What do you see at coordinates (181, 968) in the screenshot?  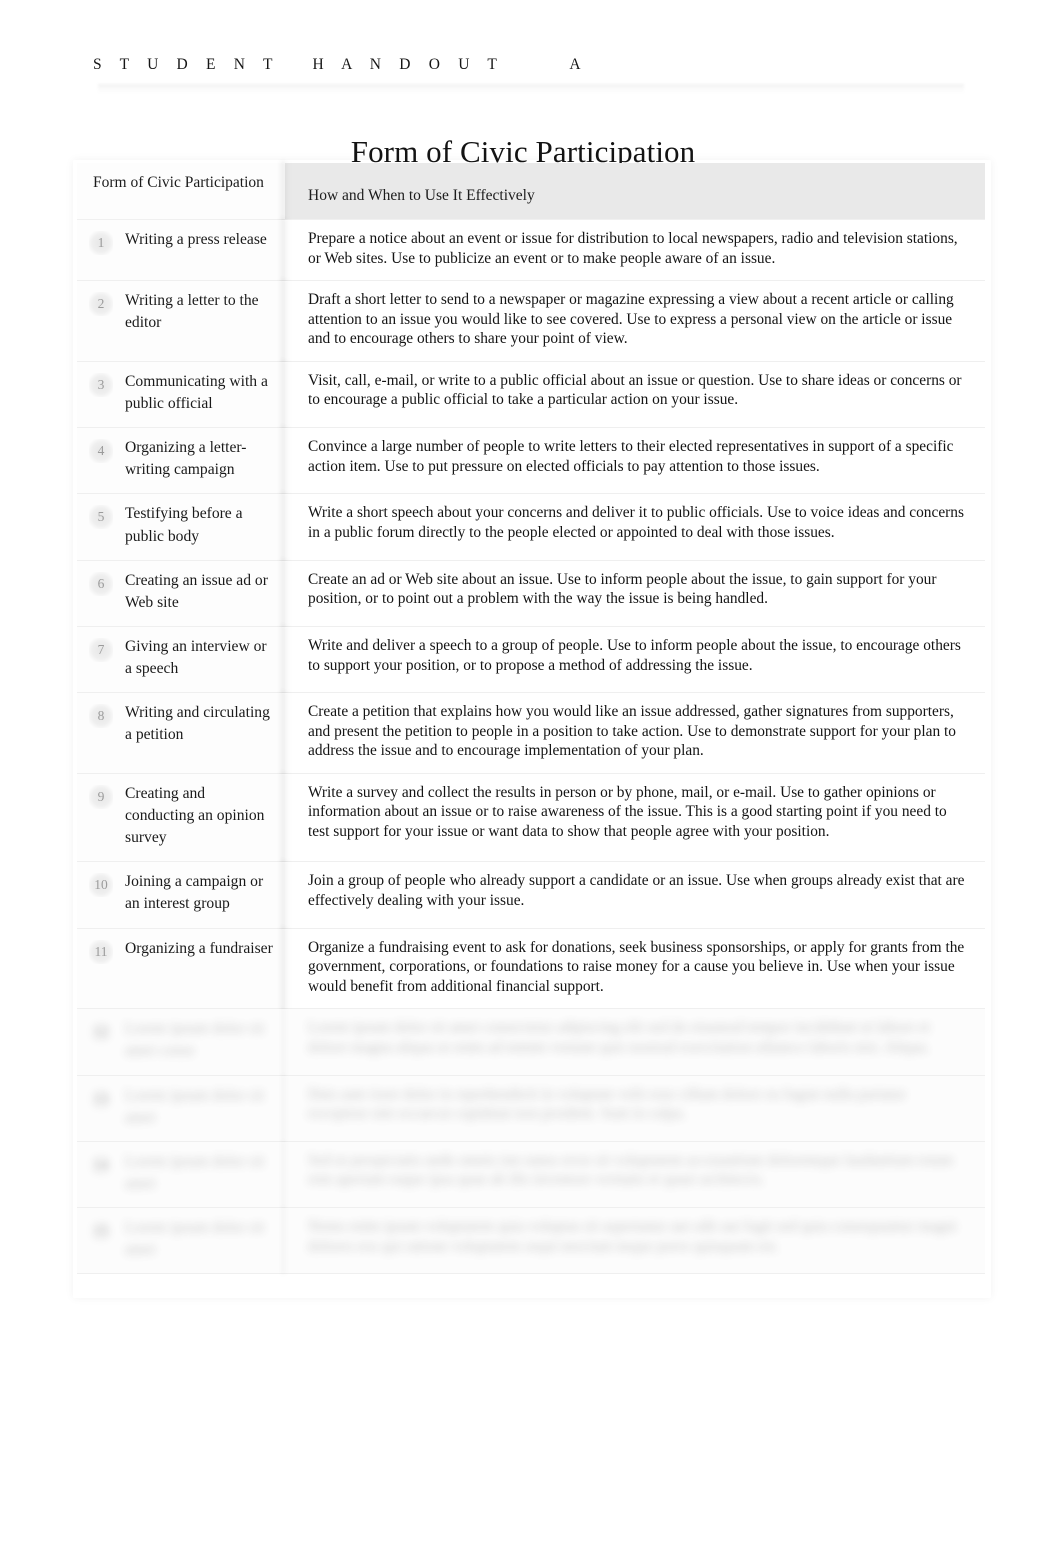 I see `row-form-cell: 11 Organizing a fundraiser` at bounding box center [181, 968].